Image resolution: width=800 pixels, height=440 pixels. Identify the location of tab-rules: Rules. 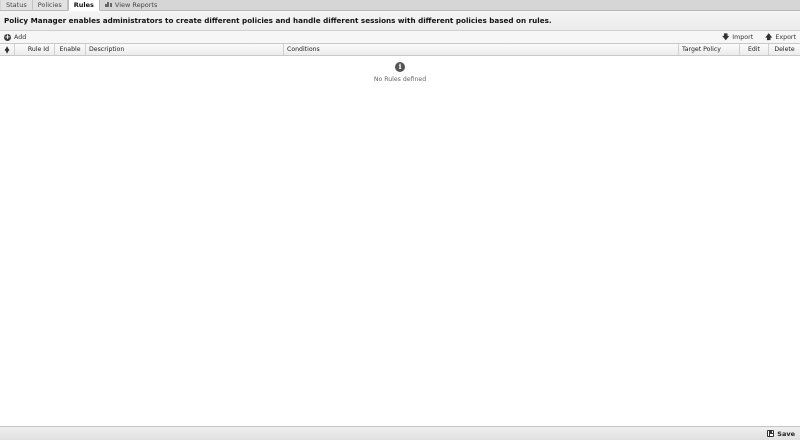
(83, 5).